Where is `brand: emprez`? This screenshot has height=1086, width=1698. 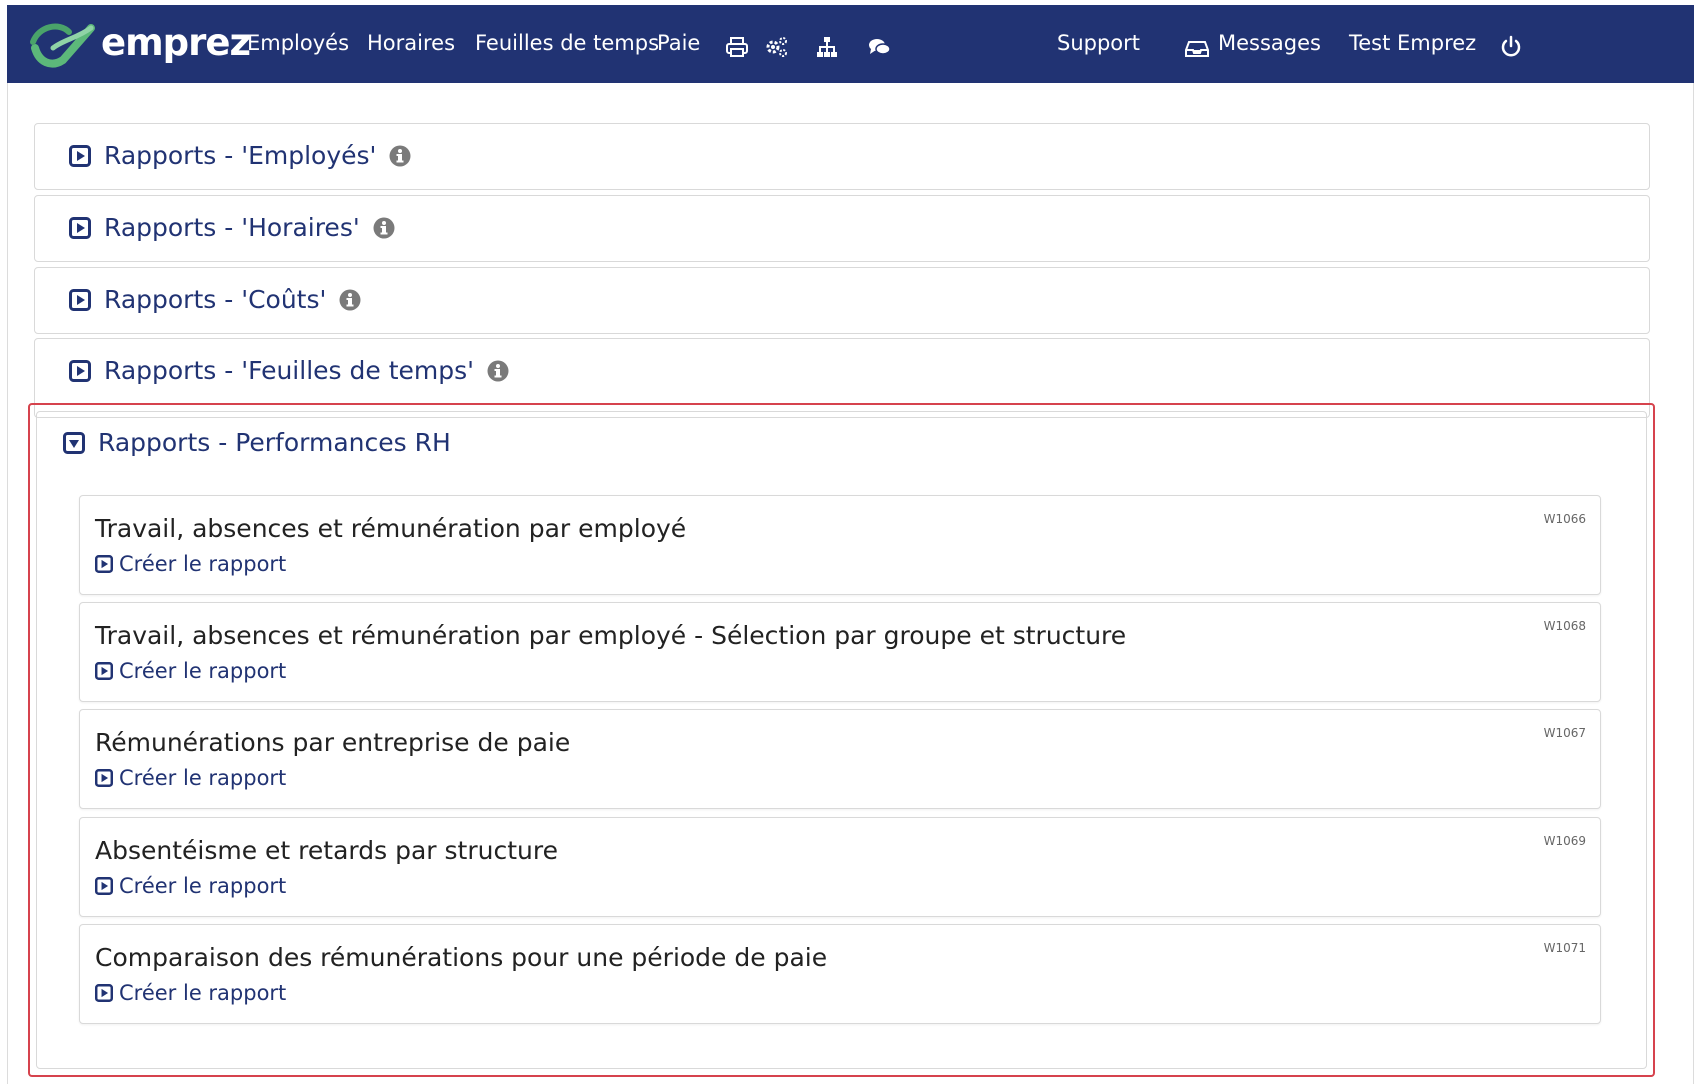
brand: emprez is located at coordinates (140, 44).